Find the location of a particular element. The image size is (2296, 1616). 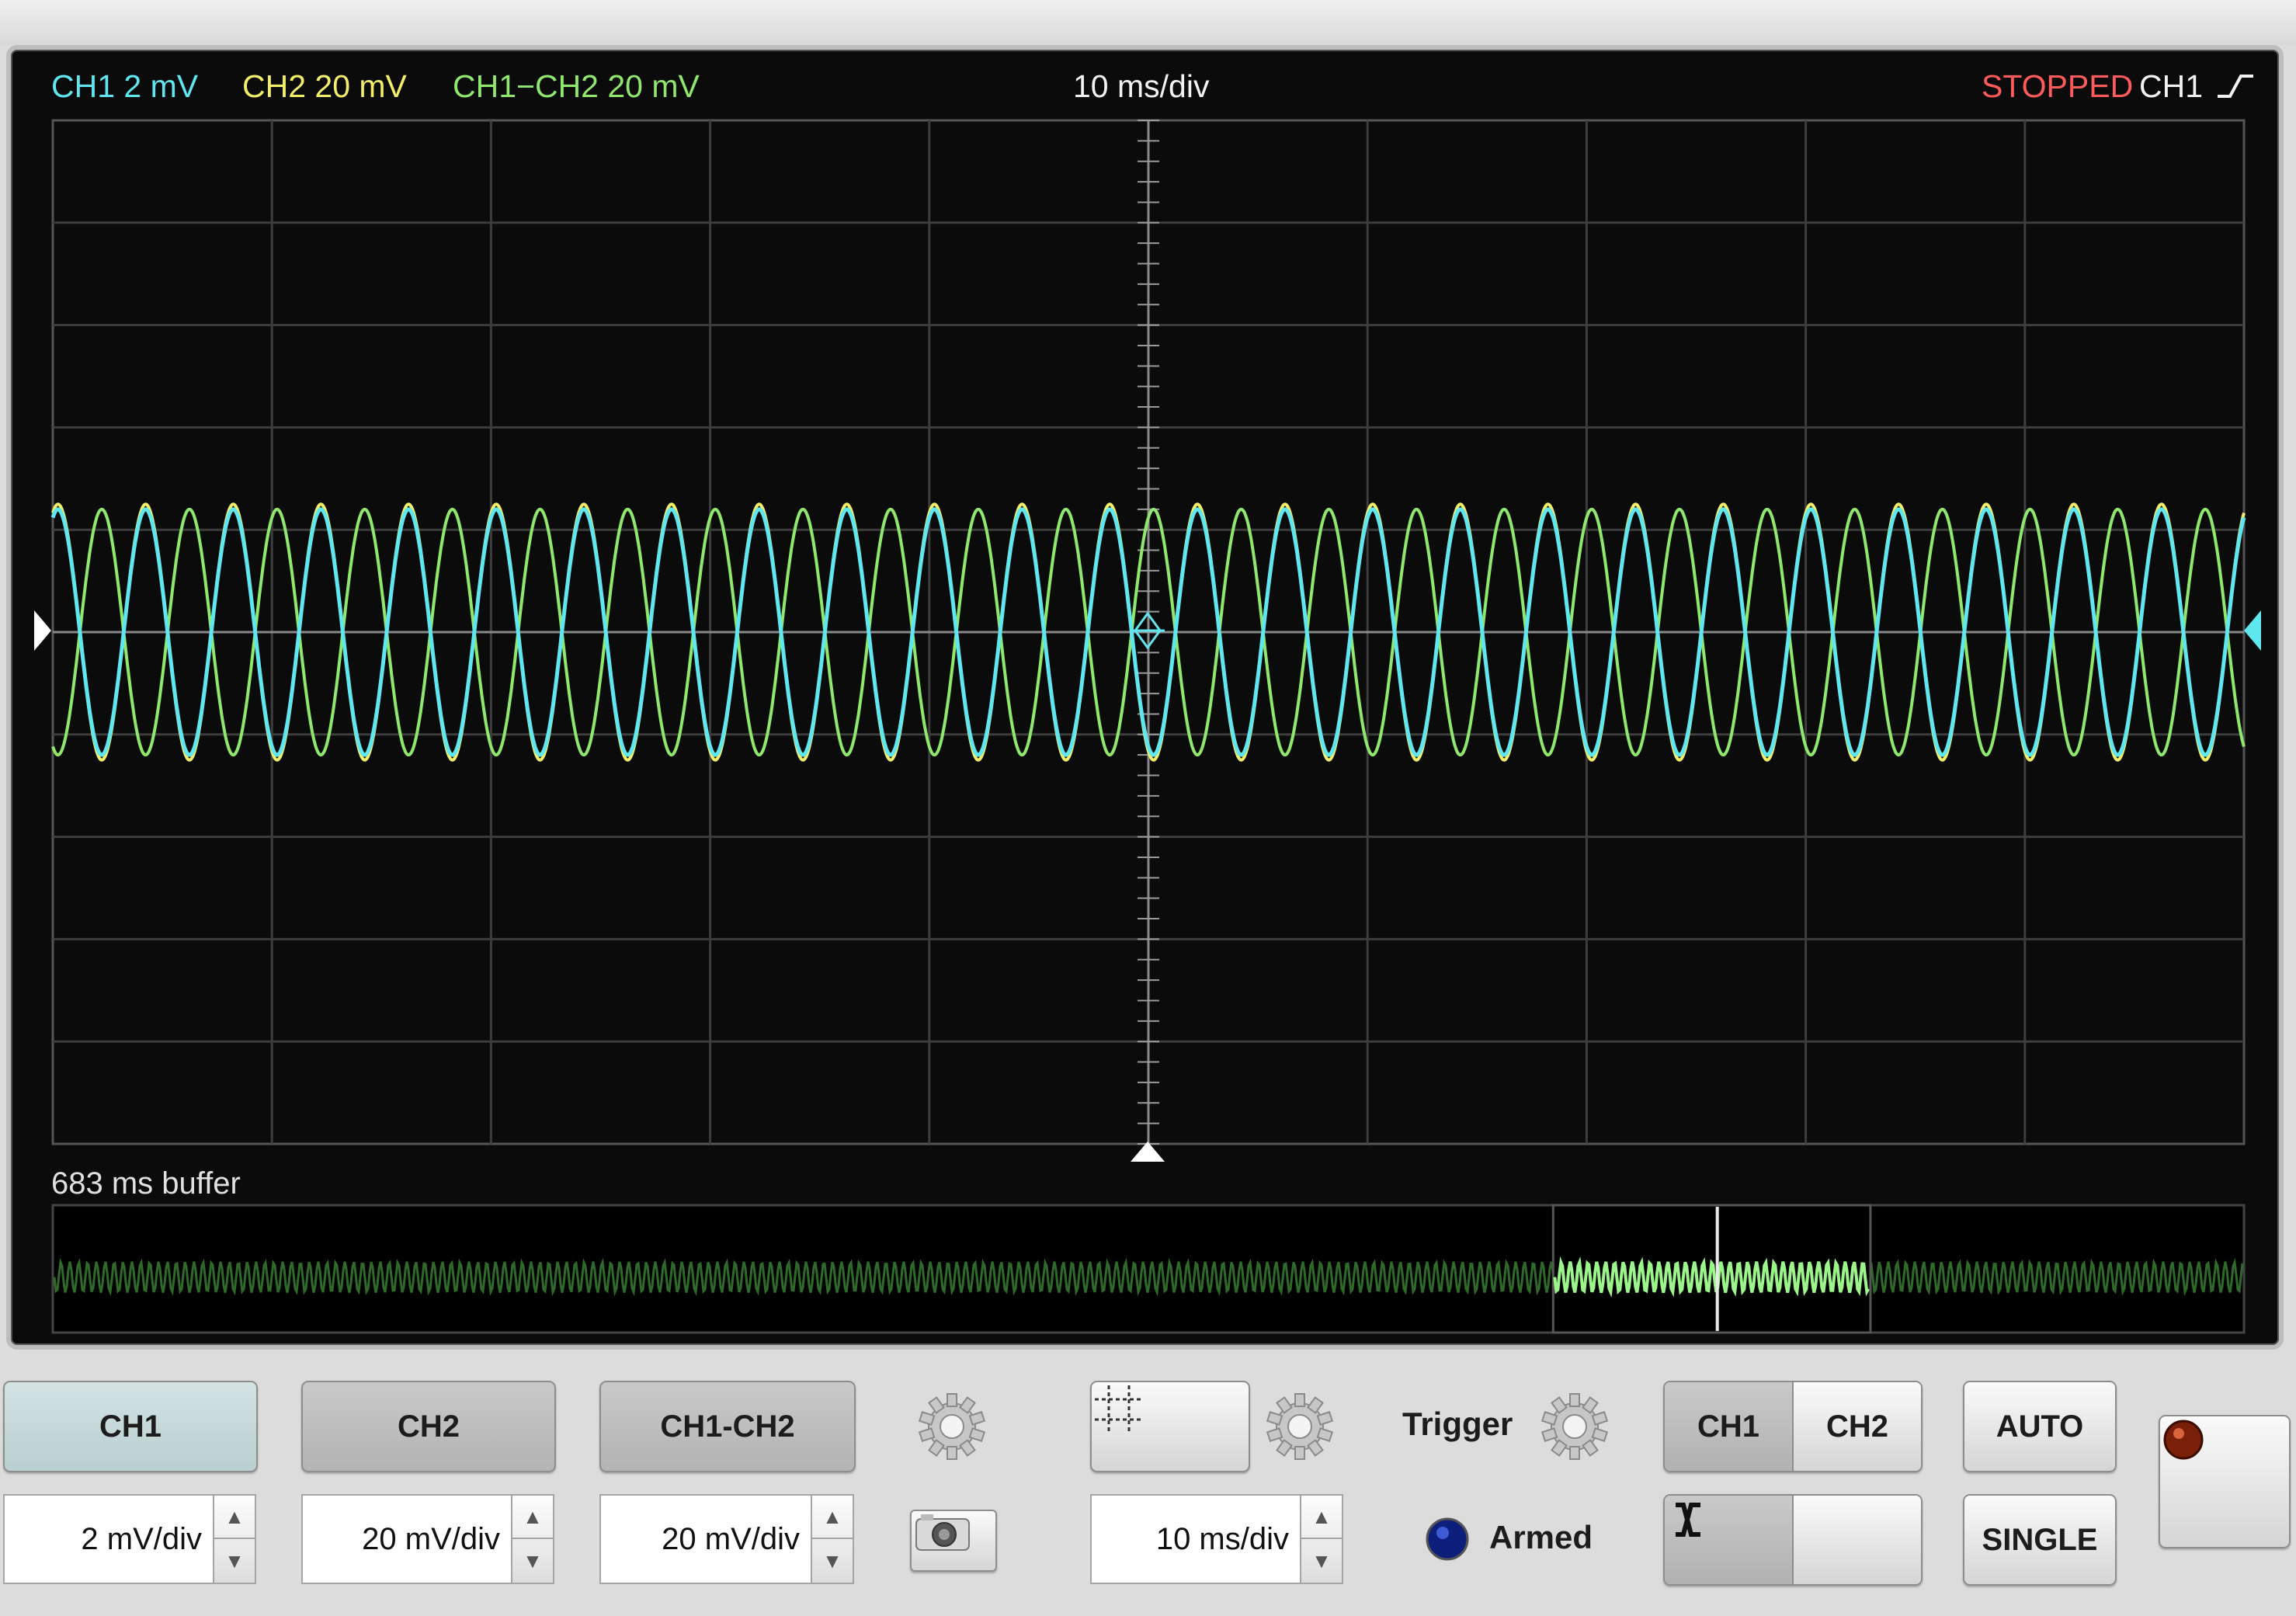

trigger-slope-selector is located at coordinates (1793, 1540).